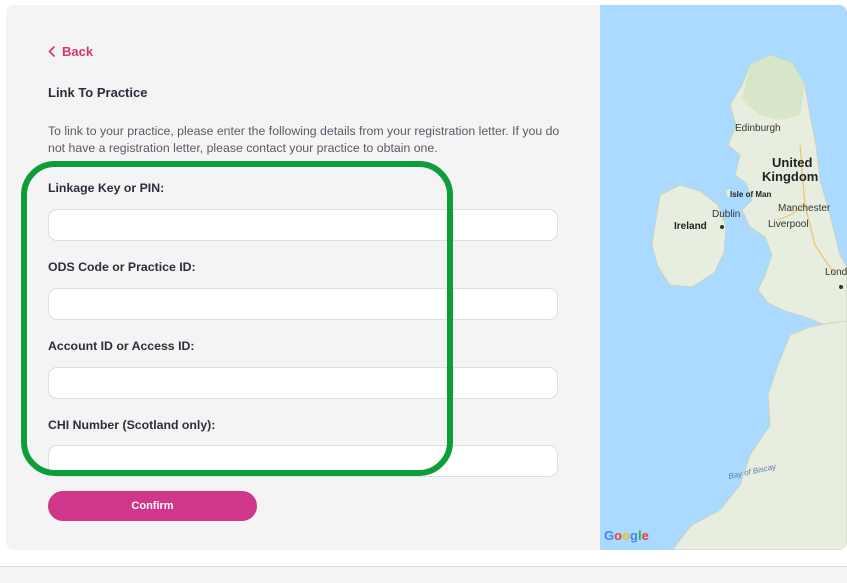  What do you see at coordinates (303, 461) in the screenshot?
I see `chi-number-input` at bounding box center [303, 461].